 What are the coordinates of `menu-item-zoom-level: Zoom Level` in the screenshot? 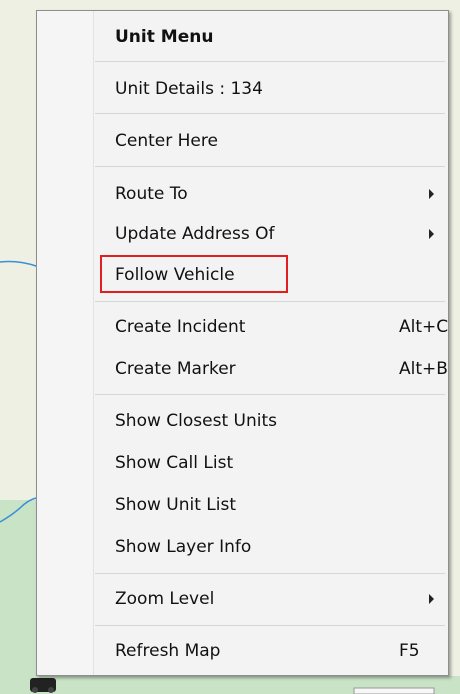 It's located at (270, 599).